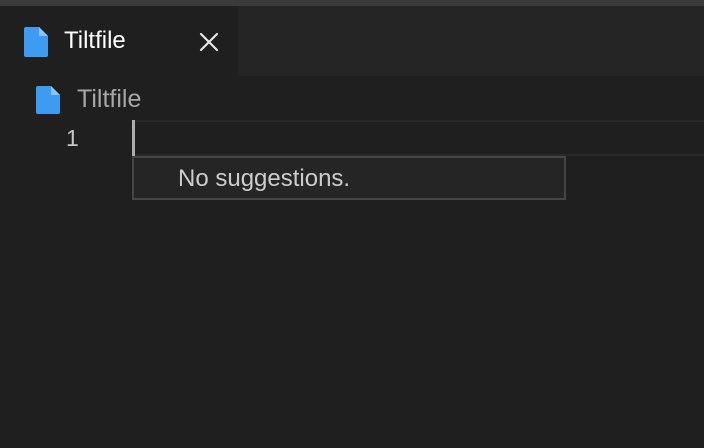 The height and width of the screenshot is (448, 704). I want to click on editor-tab-tiltfile: Tiltfile, so click(119, 41).